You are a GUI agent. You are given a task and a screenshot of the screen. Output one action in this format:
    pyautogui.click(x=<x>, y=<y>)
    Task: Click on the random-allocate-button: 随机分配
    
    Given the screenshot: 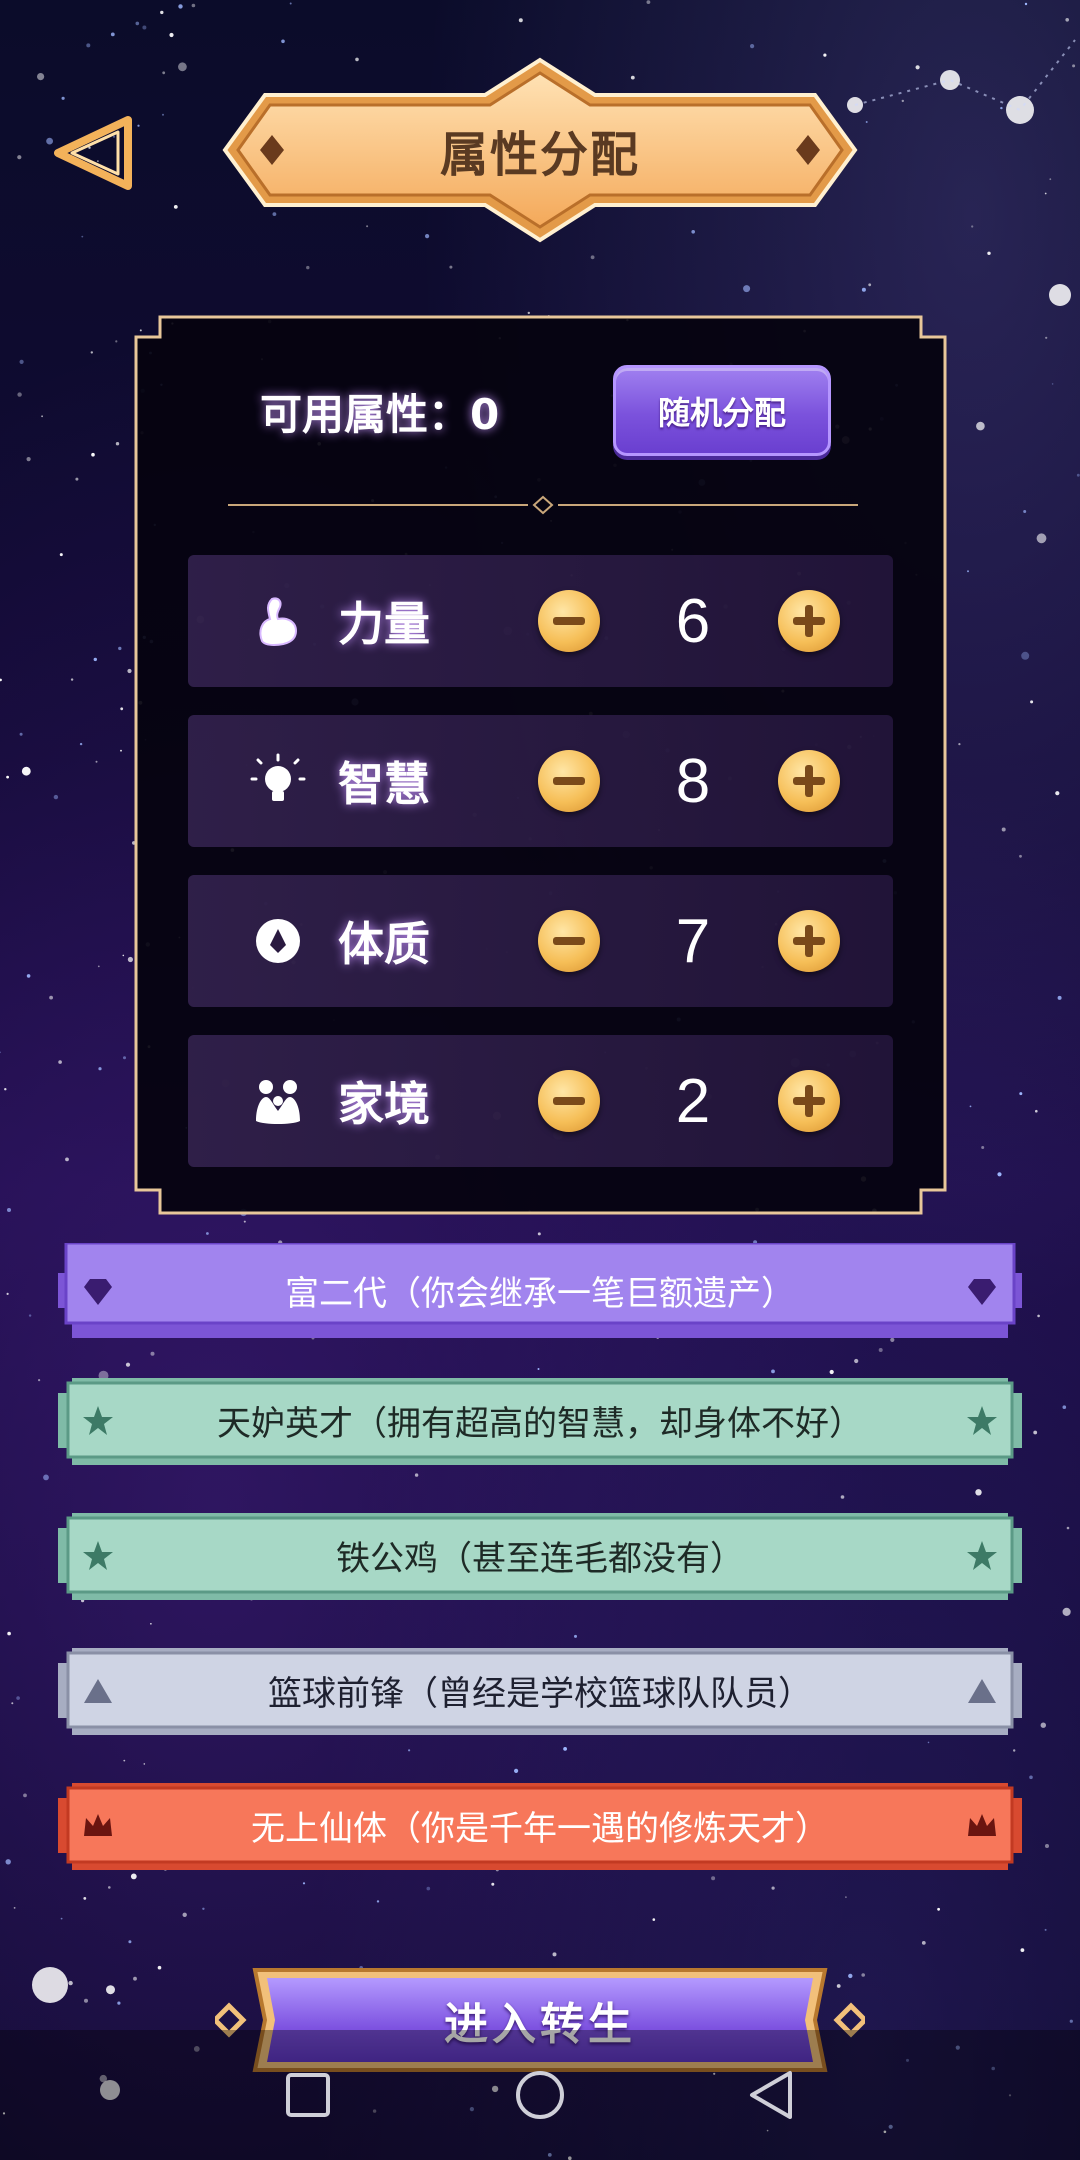 What is the action you would take?
    pyautogui.click(x=722, y=410)
    